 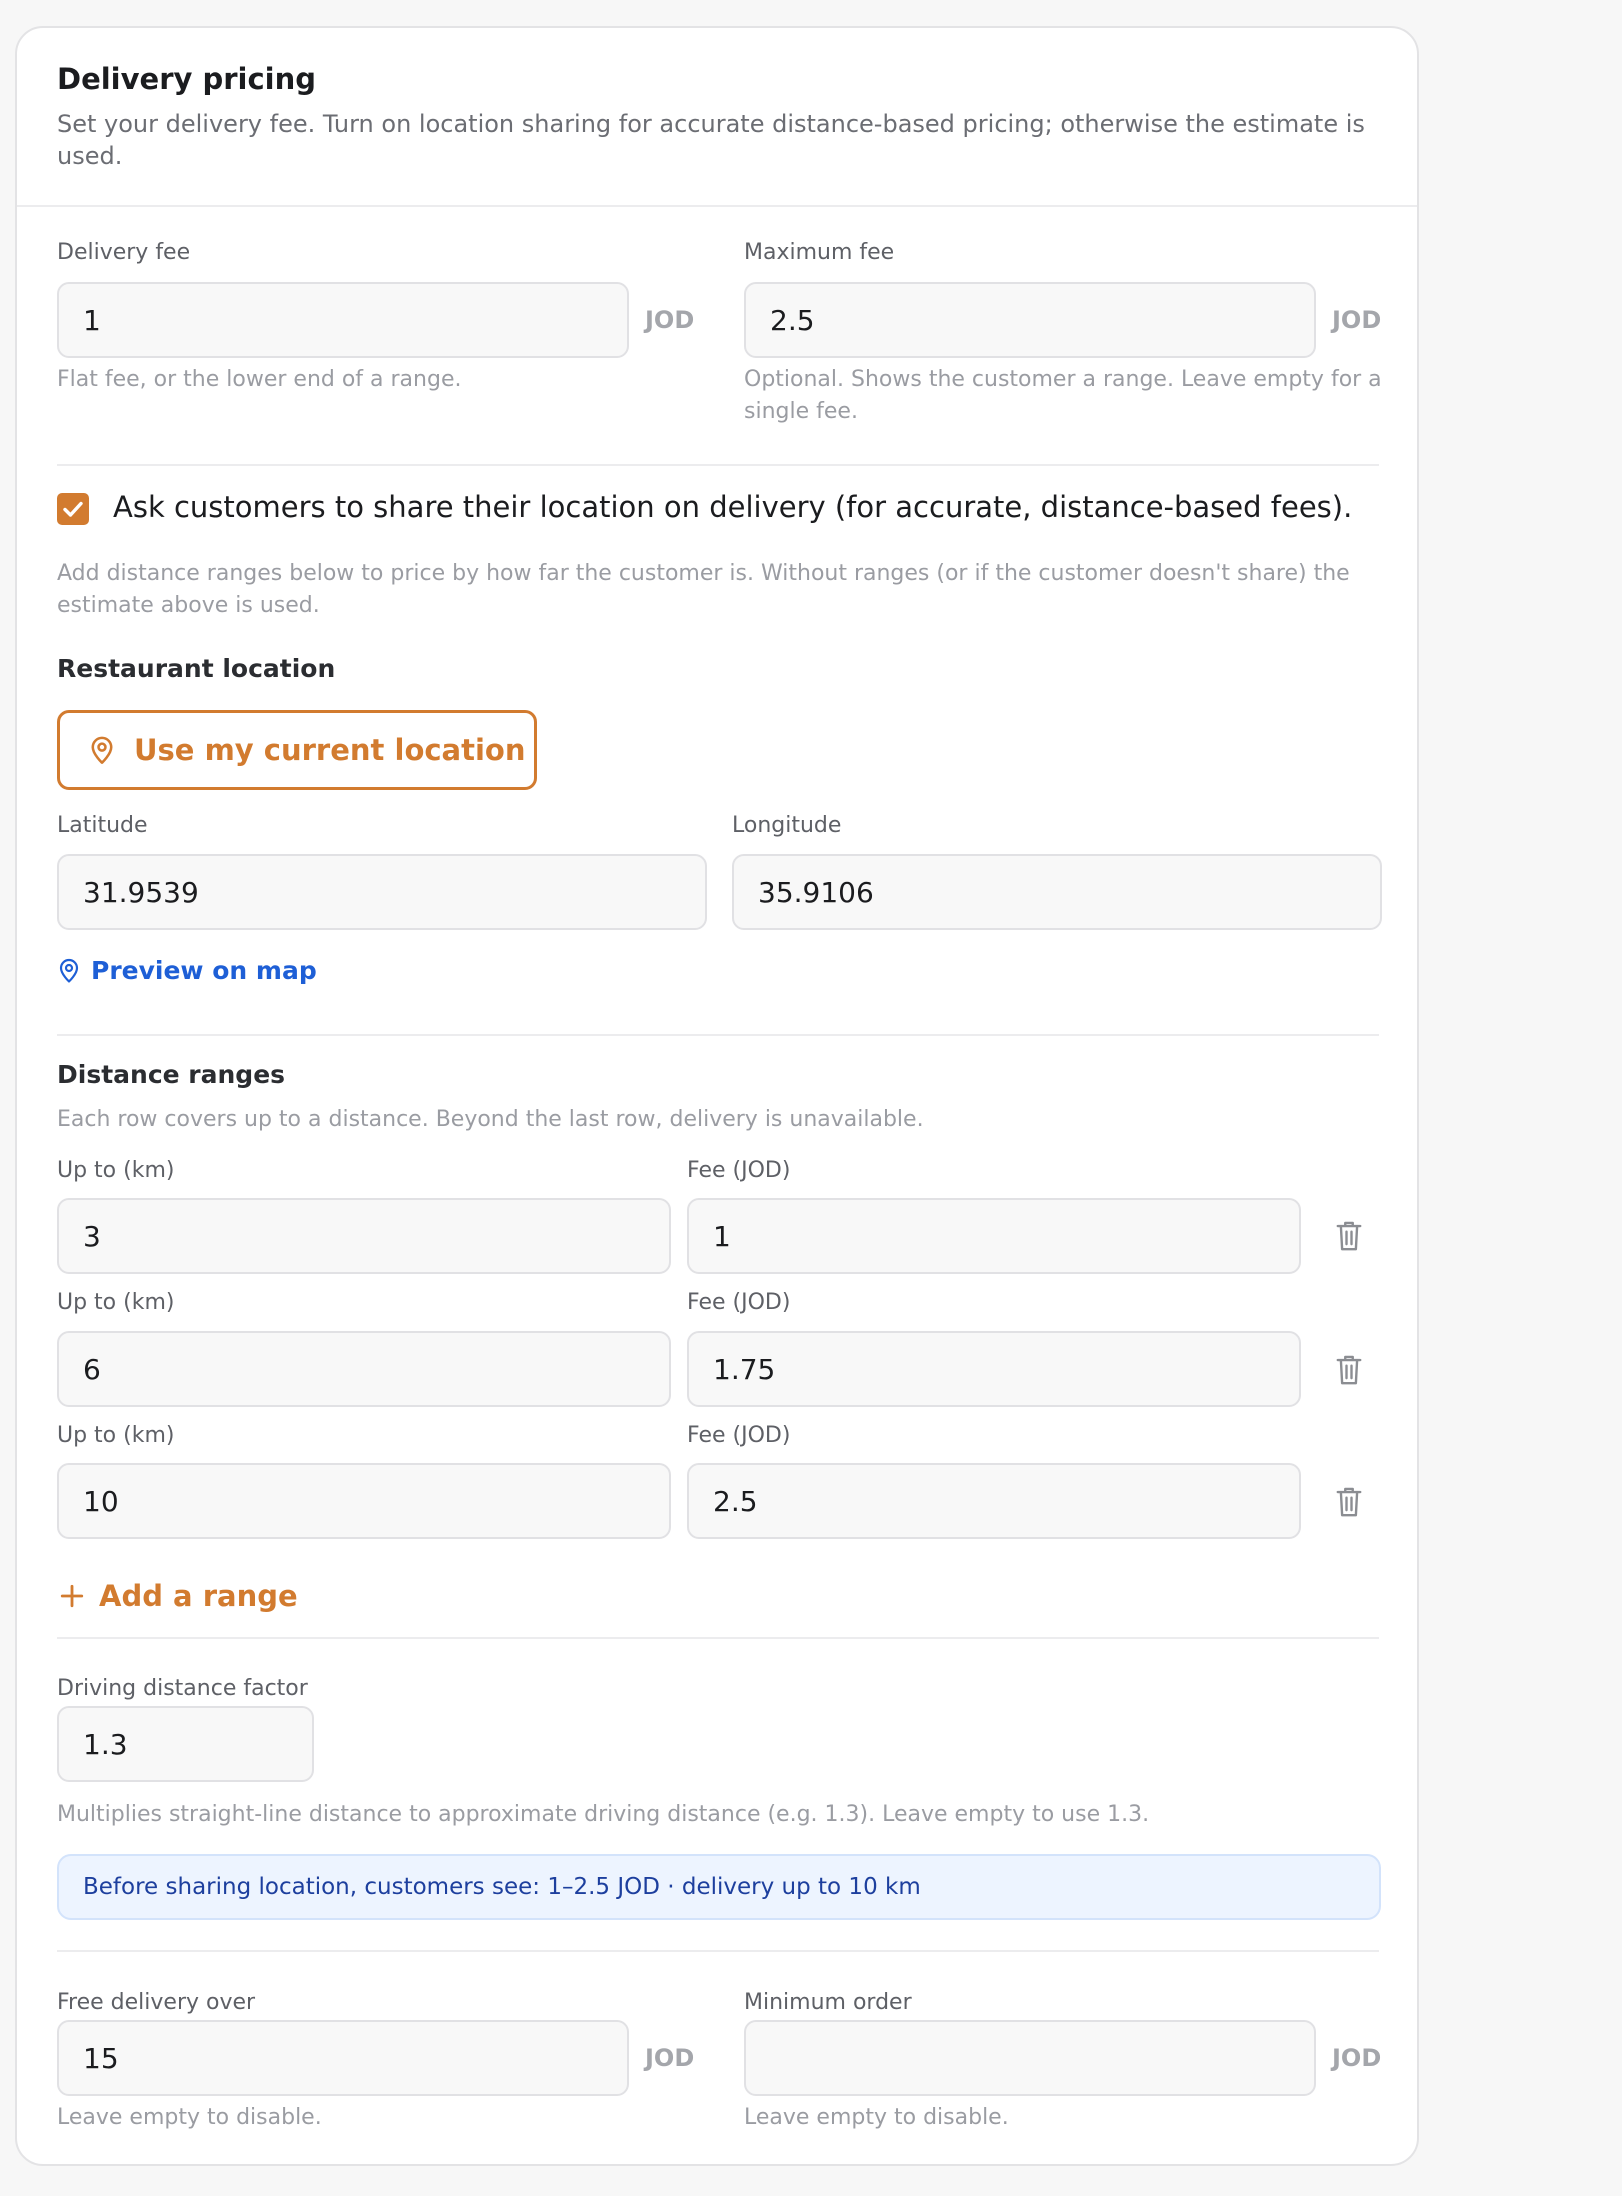 I want to click on add-range-button: Add a range, so click(x=178, y=1596).